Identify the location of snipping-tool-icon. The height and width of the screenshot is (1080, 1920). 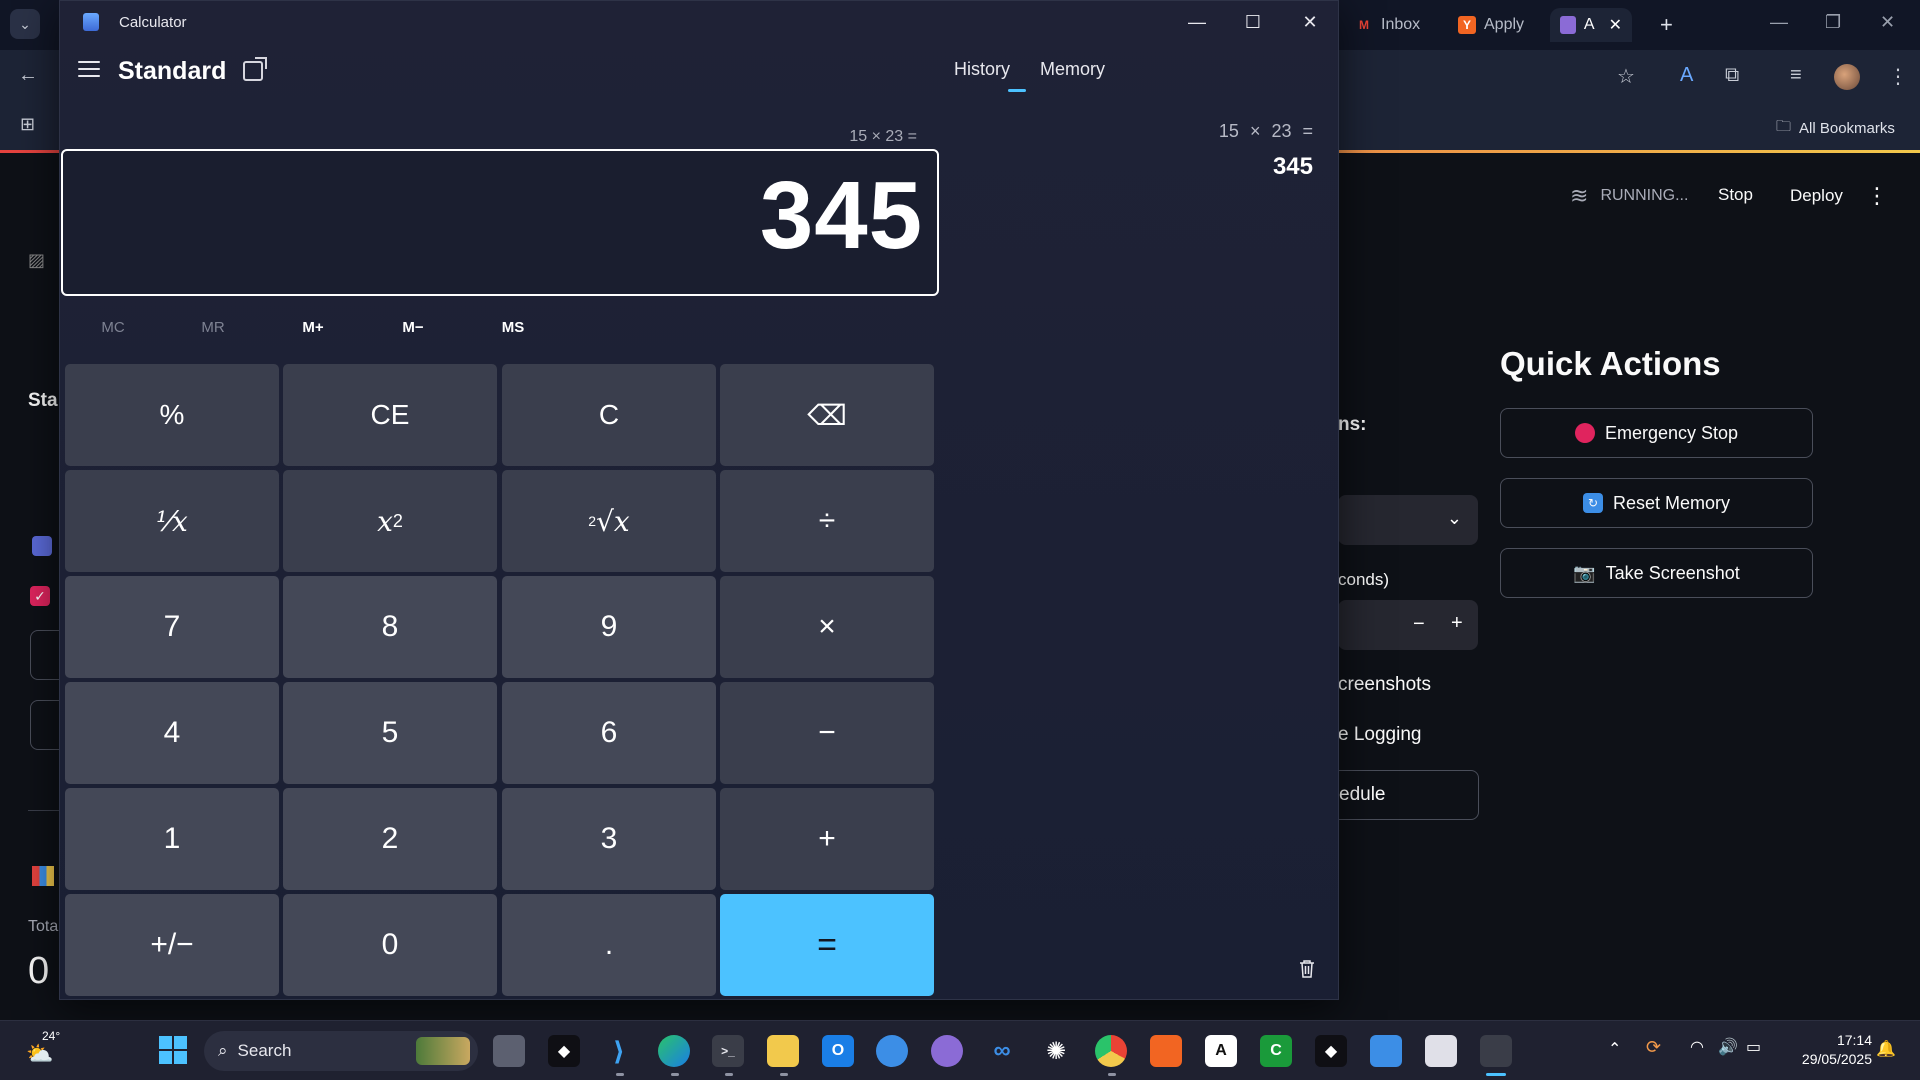
(1441, 1051).